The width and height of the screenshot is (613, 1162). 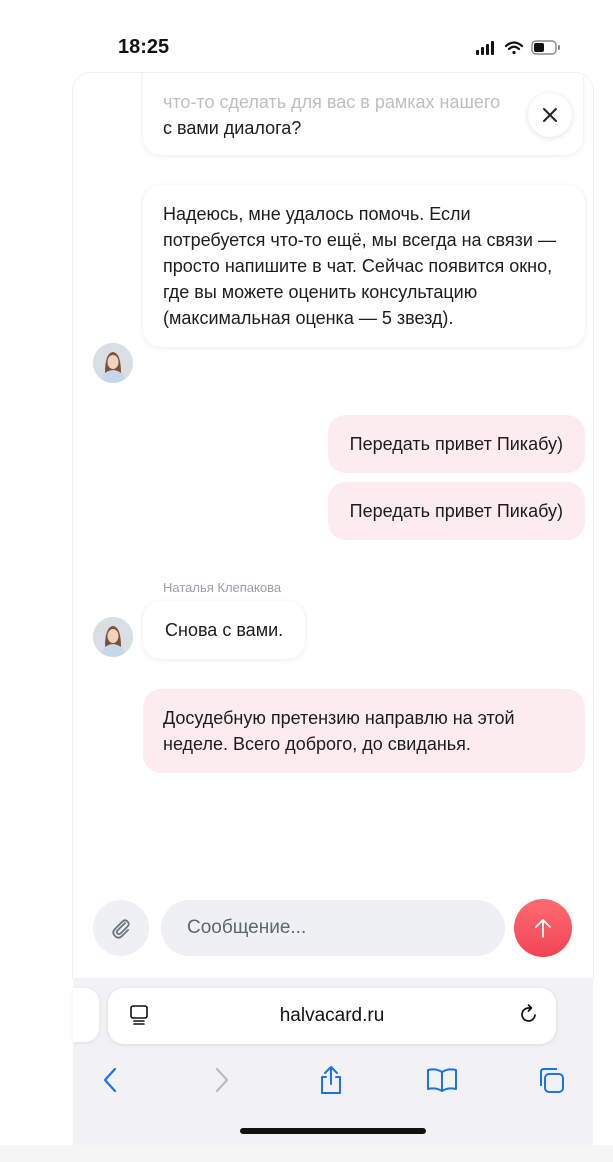 I want to click on attach-button, so click(x=121, y=928).